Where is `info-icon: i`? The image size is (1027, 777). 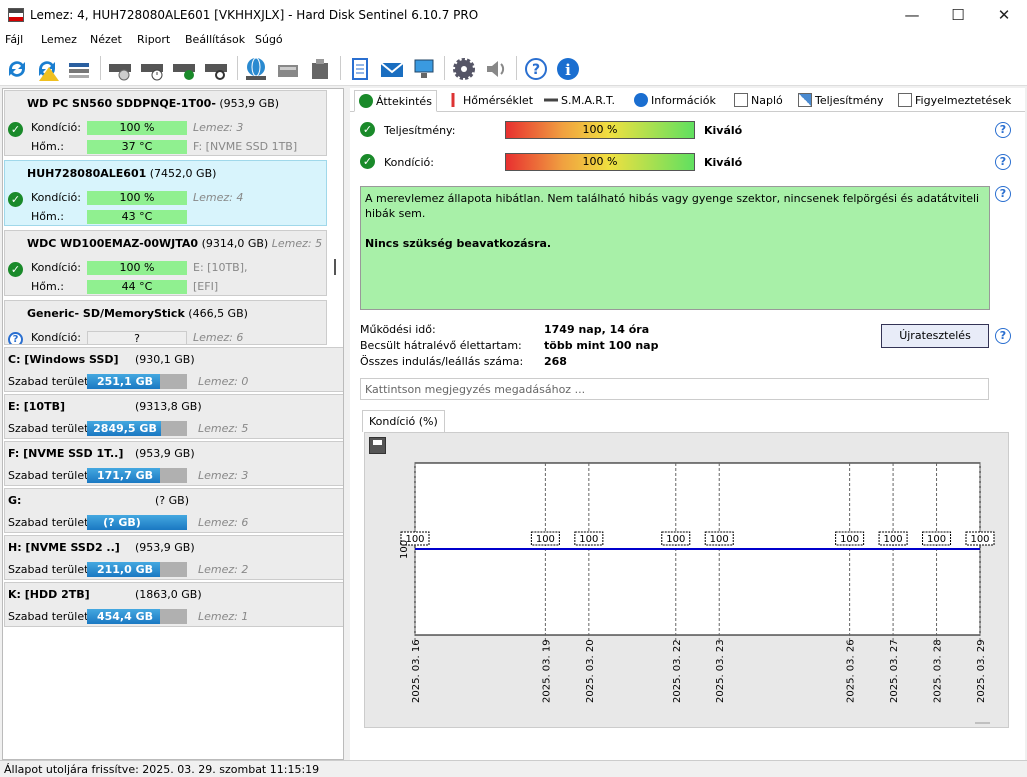
info-icon: i is located at coordinates (568, 69).